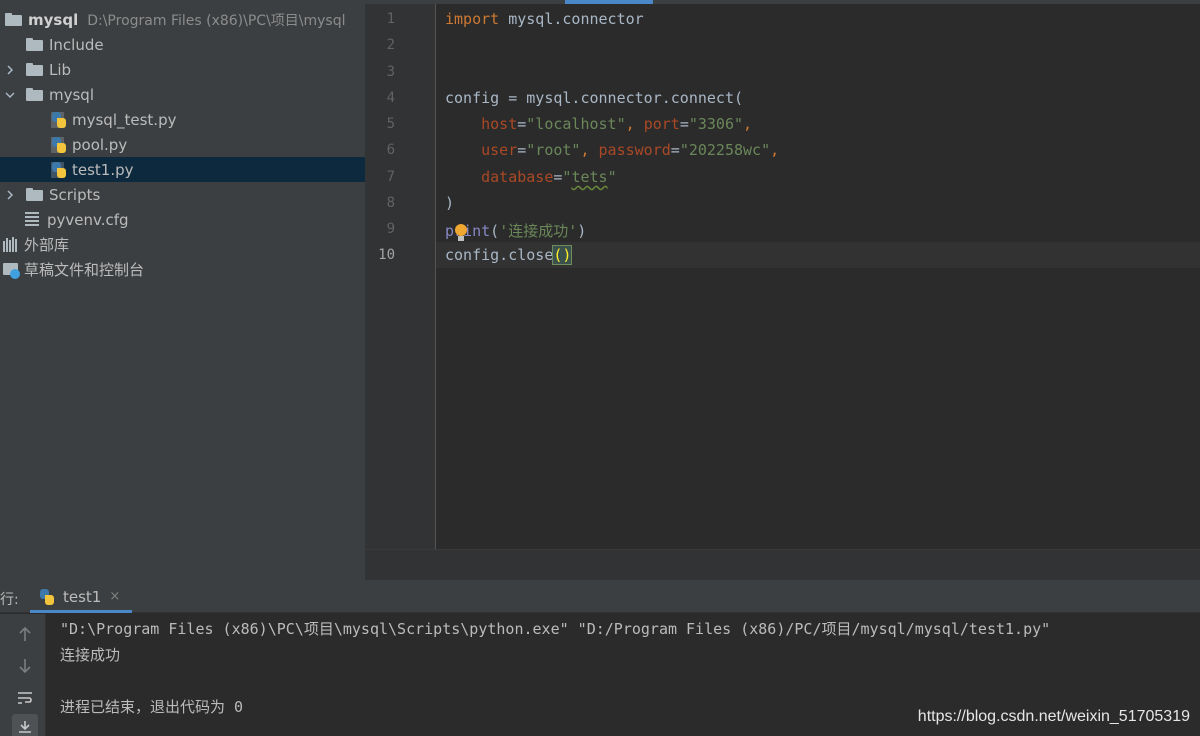 This screenshot has width=1200, height=736. I want to click on code-line-1: import mysql.connector, so click(544, 19).